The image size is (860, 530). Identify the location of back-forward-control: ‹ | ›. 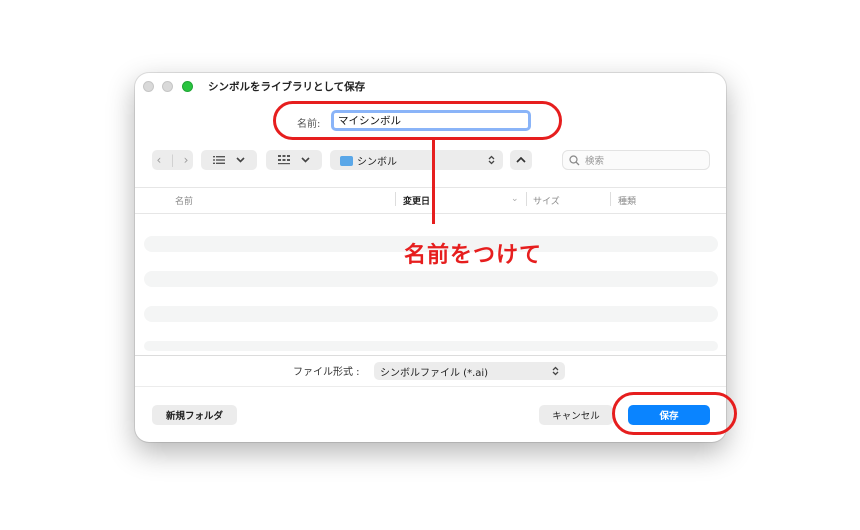
(172, 160).